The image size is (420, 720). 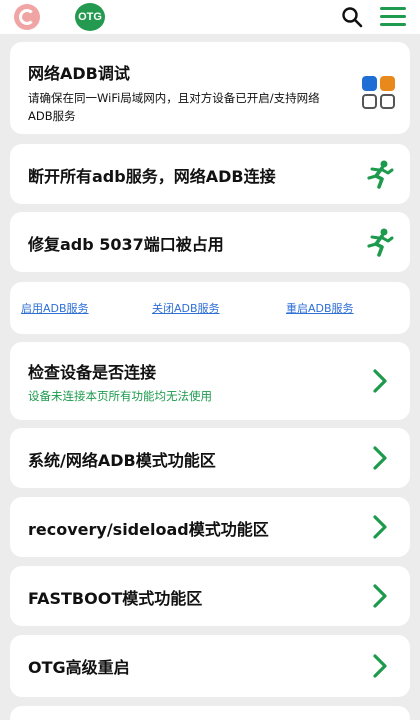 I want to click on device-status-text: 设备未连接本页所有功能均无法使用, so click(x=120, y=396).